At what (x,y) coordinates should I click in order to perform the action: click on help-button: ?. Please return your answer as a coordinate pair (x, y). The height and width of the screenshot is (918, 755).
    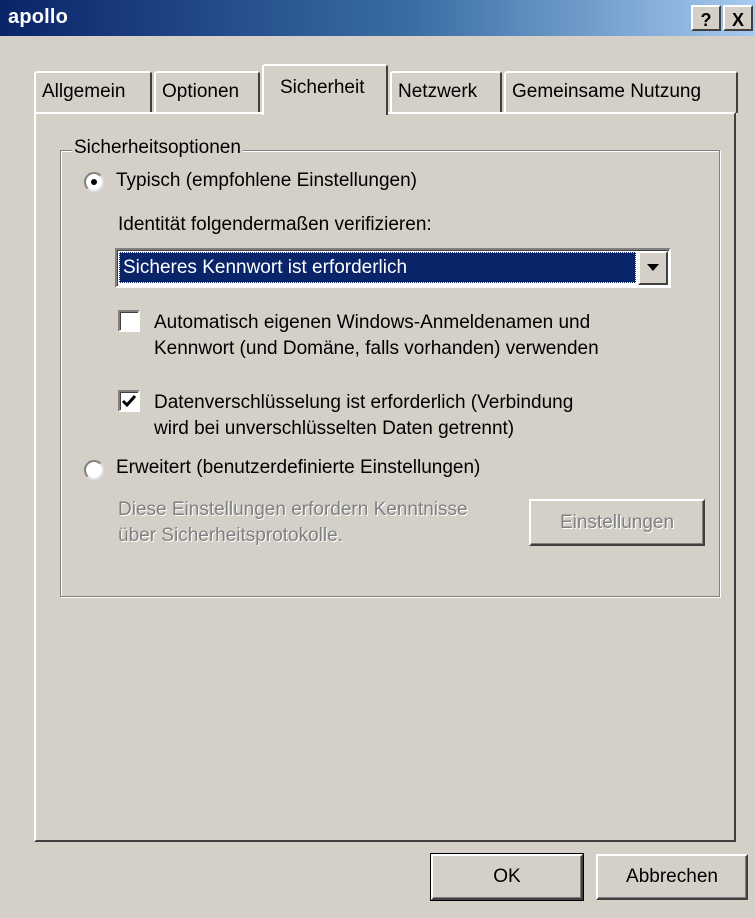
    Looking at the image, I should click on (706, 18).